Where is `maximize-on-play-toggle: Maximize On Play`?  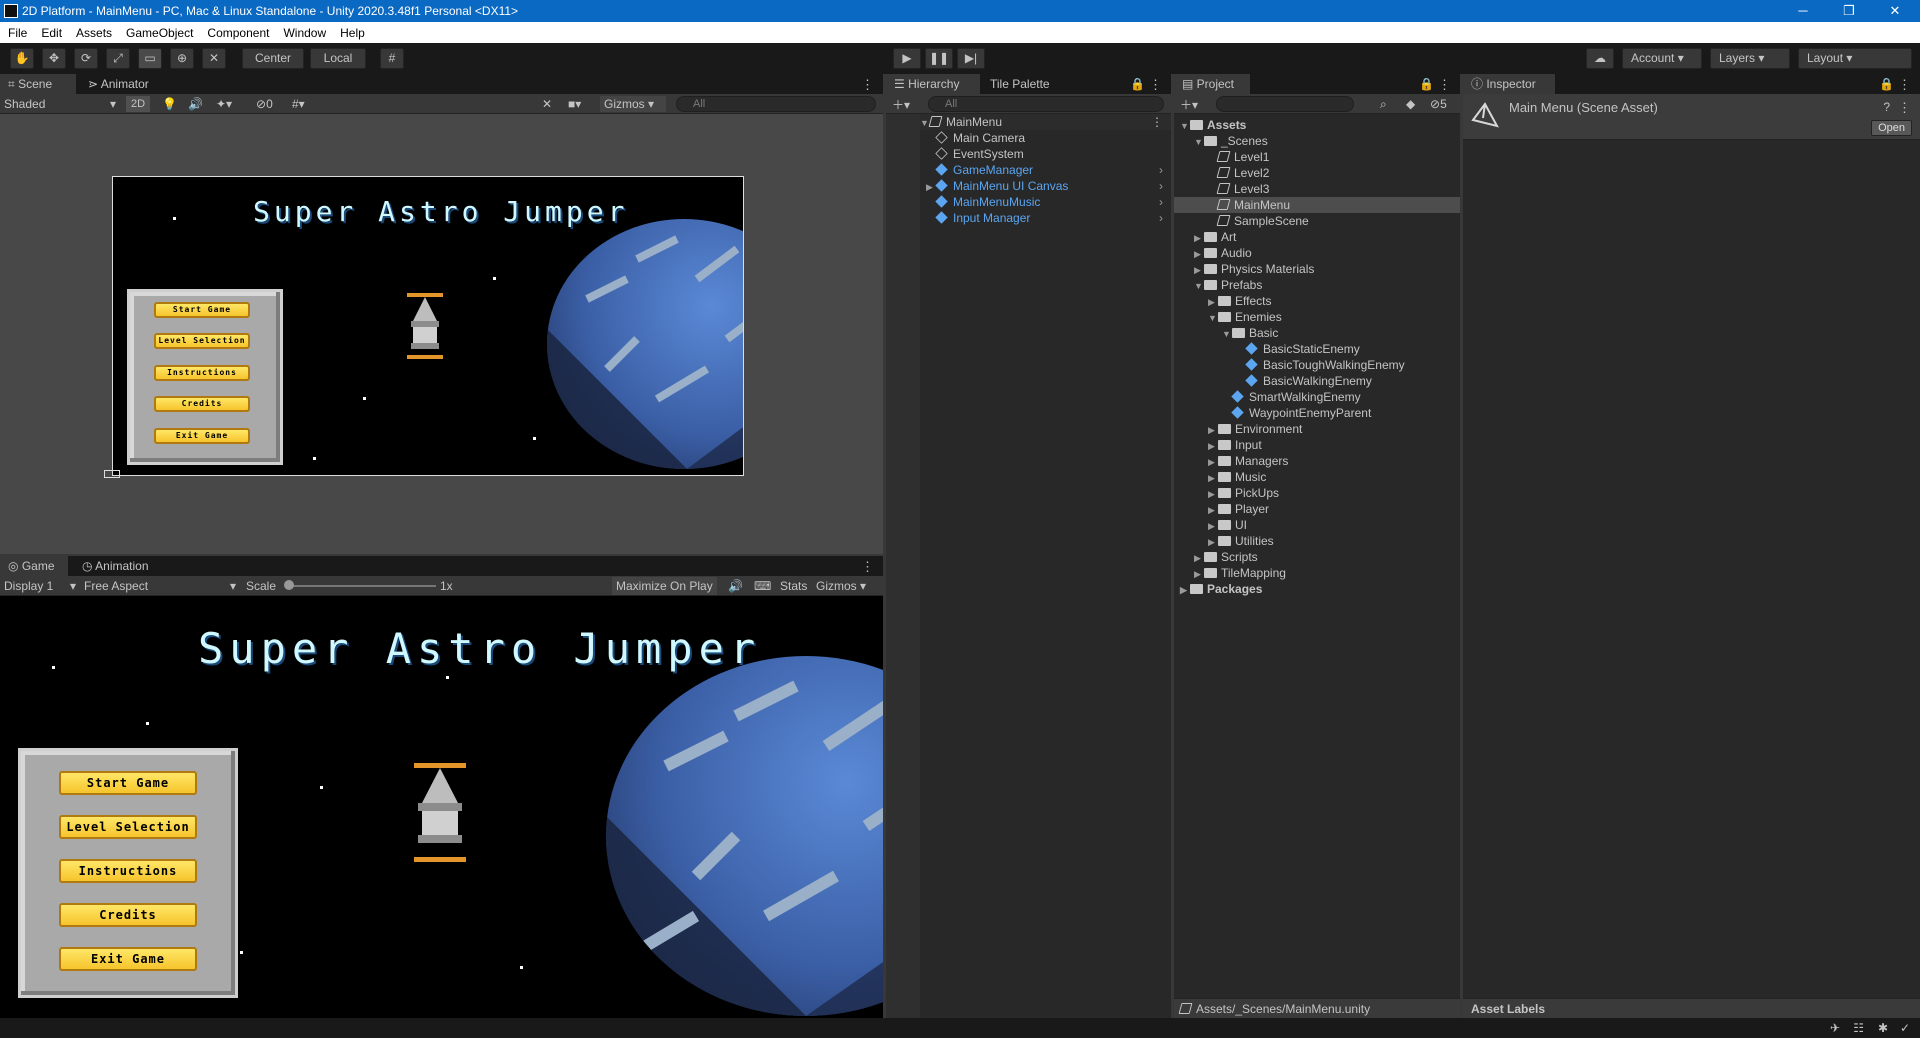 maximize-on-play-toggle: Maximize On Play is located at coordinates (664, 586).